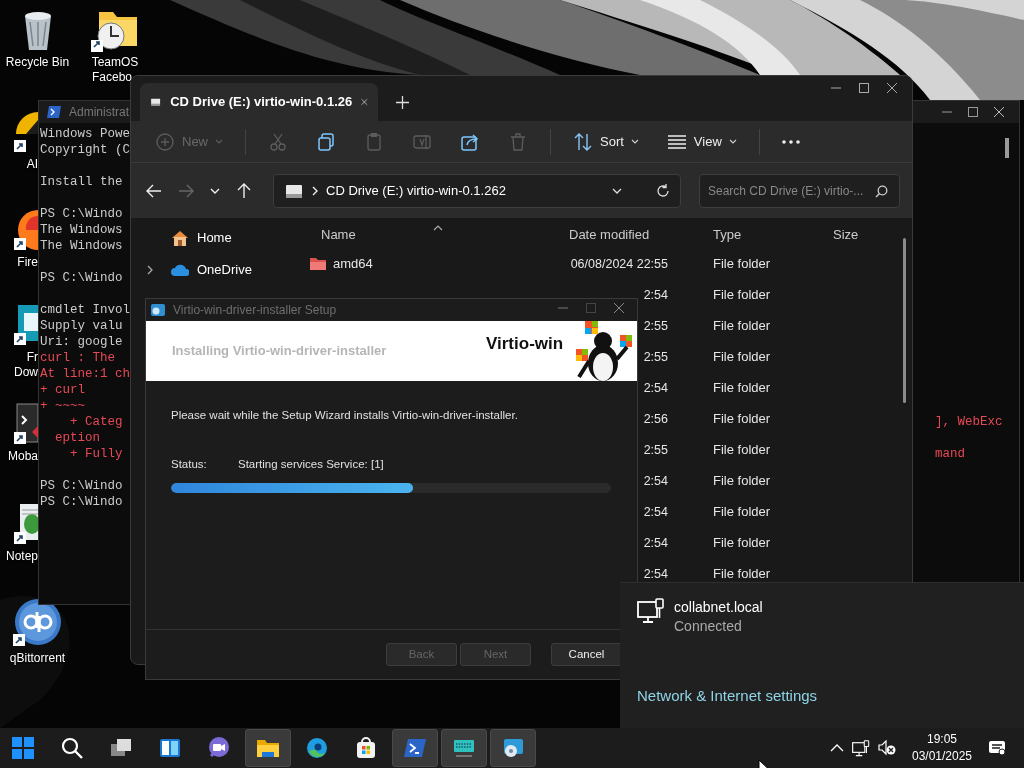 This screenshot has width=1024, height=768. Describe the element at coordinates (477, 190) in the screenshot. I see `address-bar: CD Drive (E:) virtio-win-0.1.262` at that location.